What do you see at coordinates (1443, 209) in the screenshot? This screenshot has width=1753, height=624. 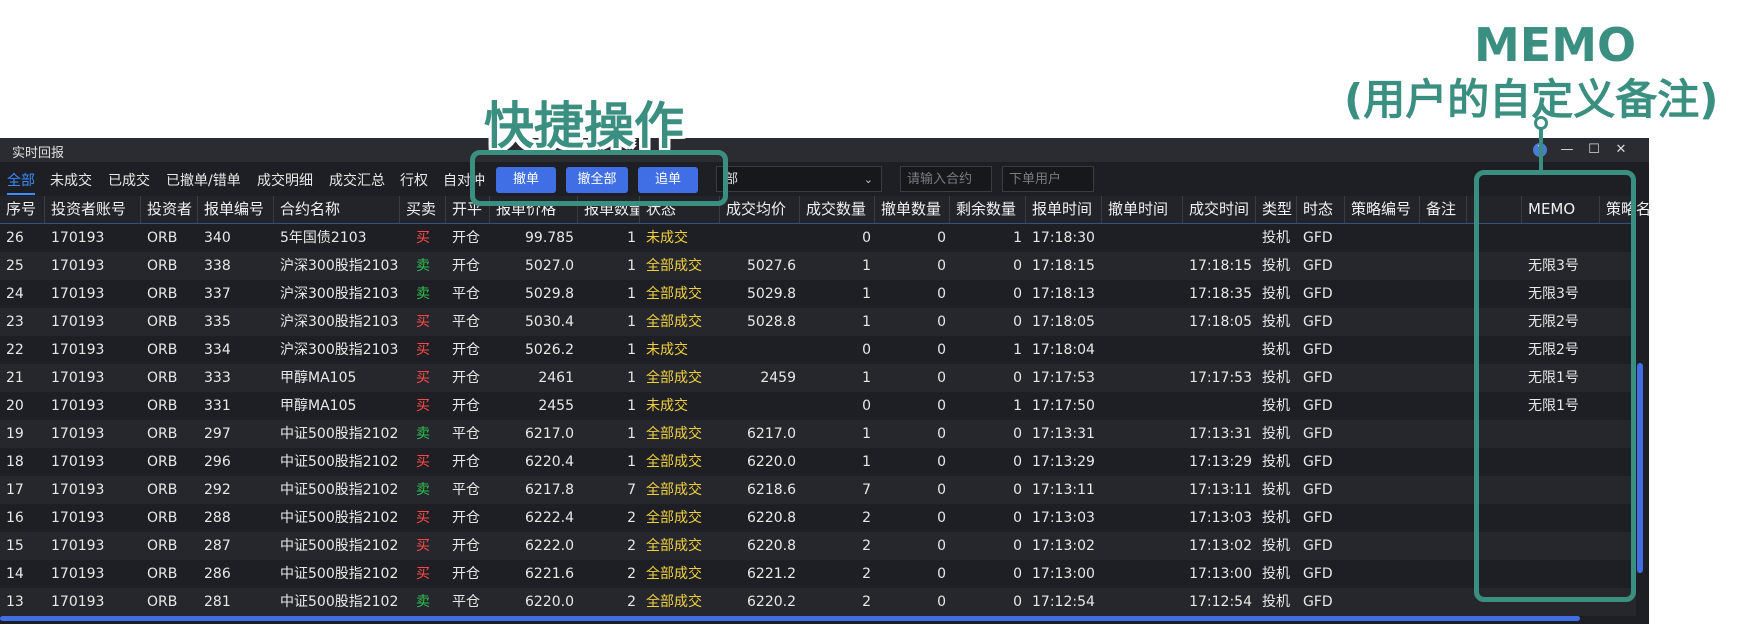 I see `column-header-remark: 备注` at bounding box center [1443, 209].